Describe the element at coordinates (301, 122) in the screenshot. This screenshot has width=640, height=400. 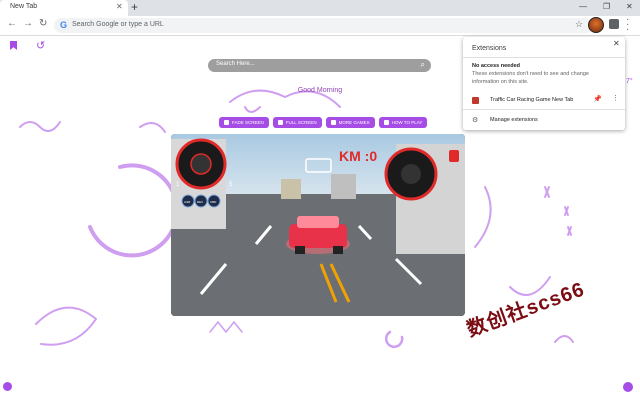
I see `full-screen-label: FULL SCREEN` at that location.